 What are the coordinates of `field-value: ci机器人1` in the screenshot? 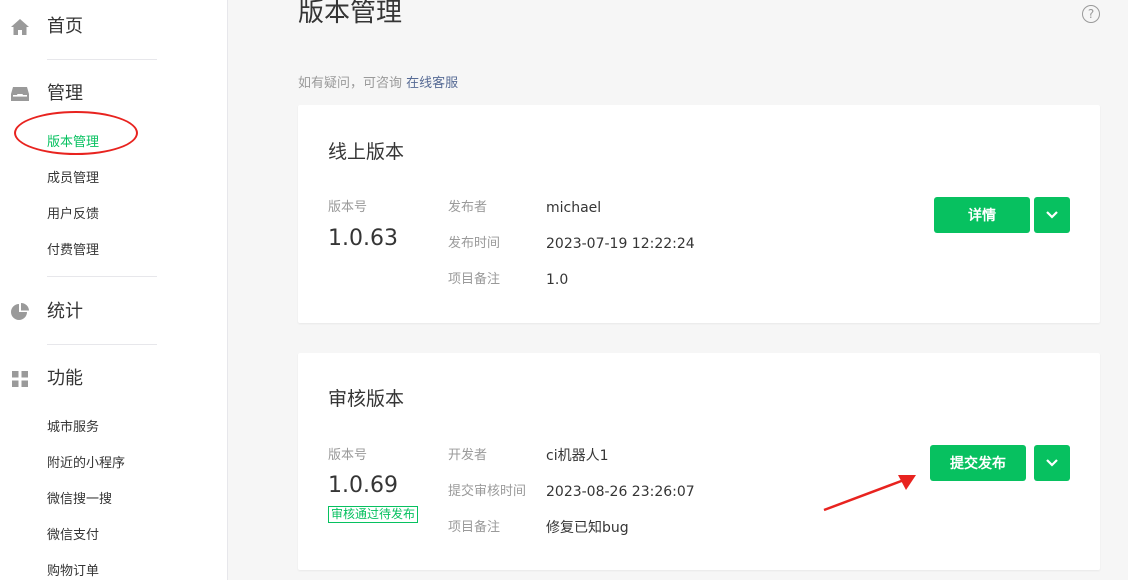 It's located at (577, 456).